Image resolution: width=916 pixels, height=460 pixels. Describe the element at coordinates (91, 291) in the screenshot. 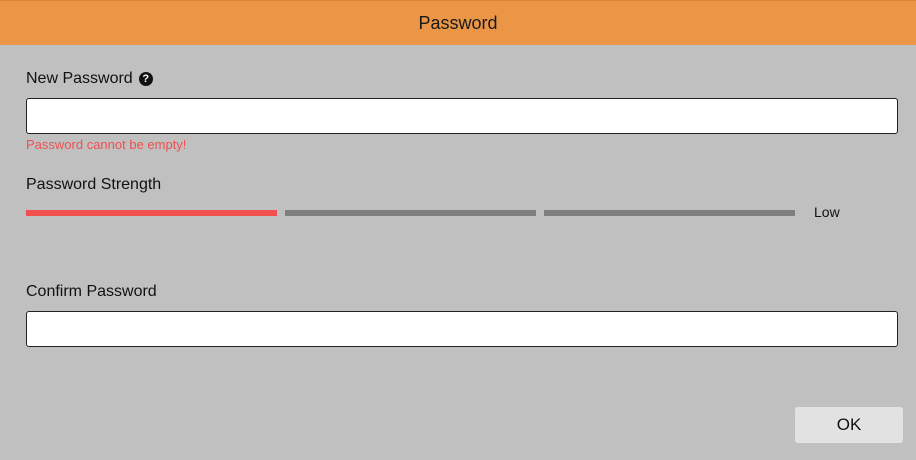

I see `confirm-password-label: Confirm Password` at that location.